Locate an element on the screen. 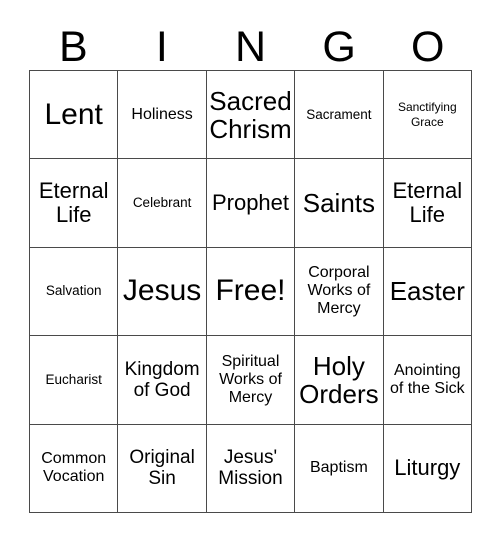  bingo-cell-r4c2: Kingdom of God is located at coordinates (162, 380).